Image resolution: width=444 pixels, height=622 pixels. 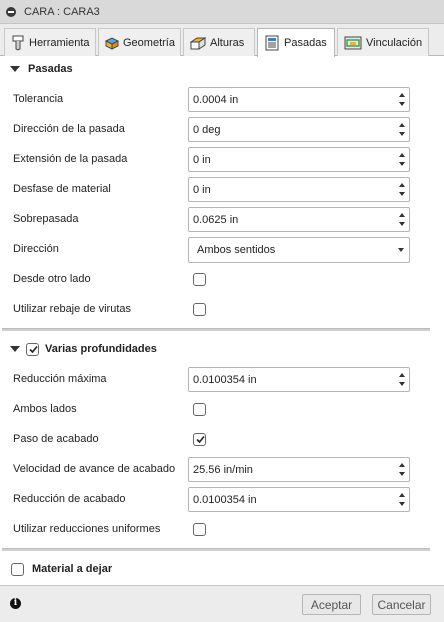 I want to click on rebaje-virutas-label: Utilizar rebaje de virutas, so click(x=72, y=309).